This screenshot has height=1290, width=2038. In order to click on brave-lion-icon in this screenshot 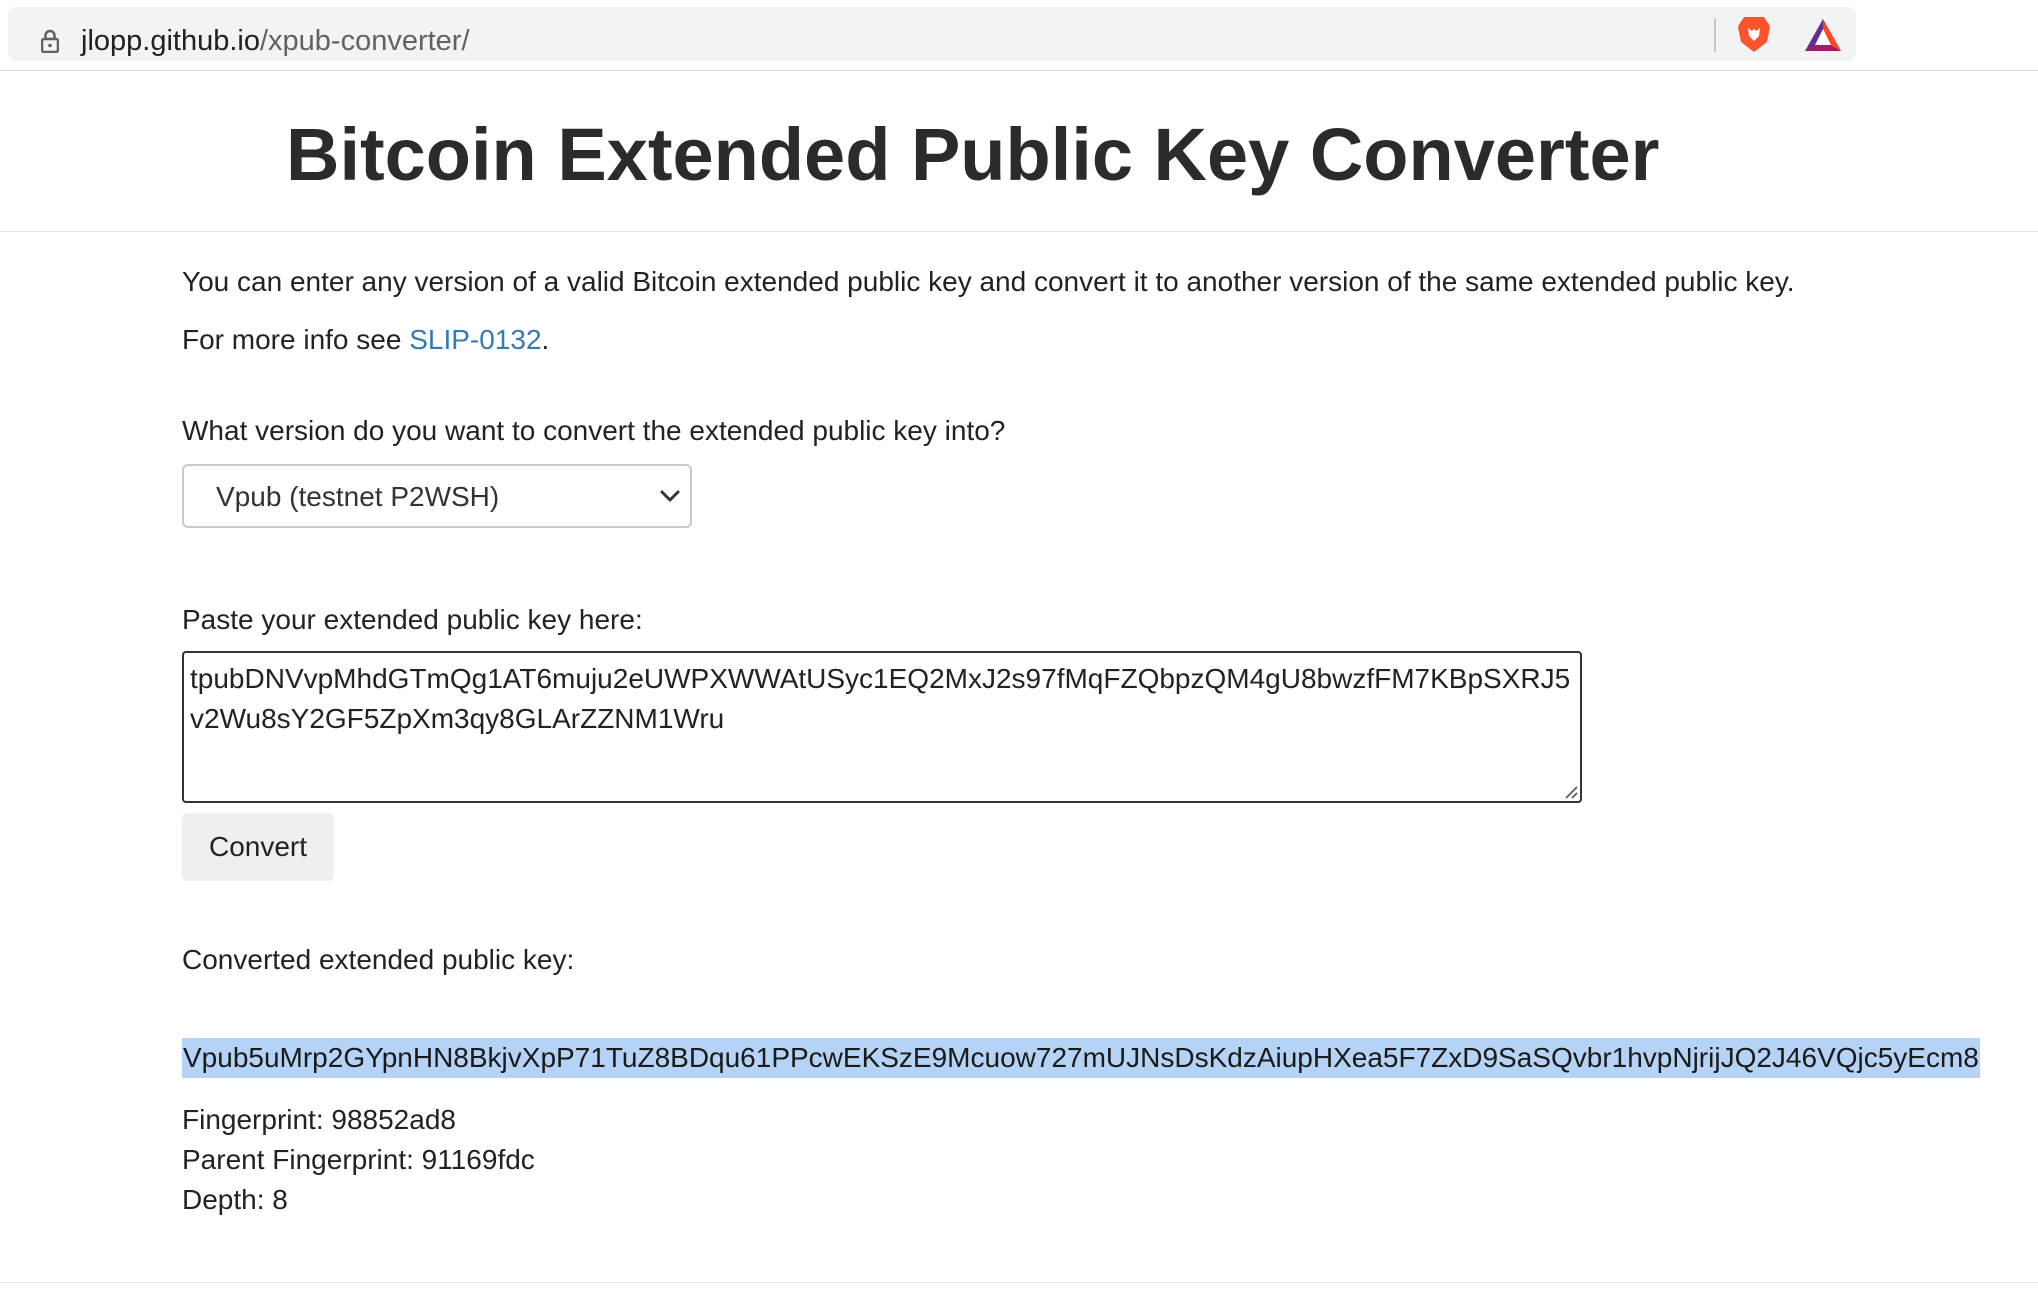, I will do `click(1754, 34)`.